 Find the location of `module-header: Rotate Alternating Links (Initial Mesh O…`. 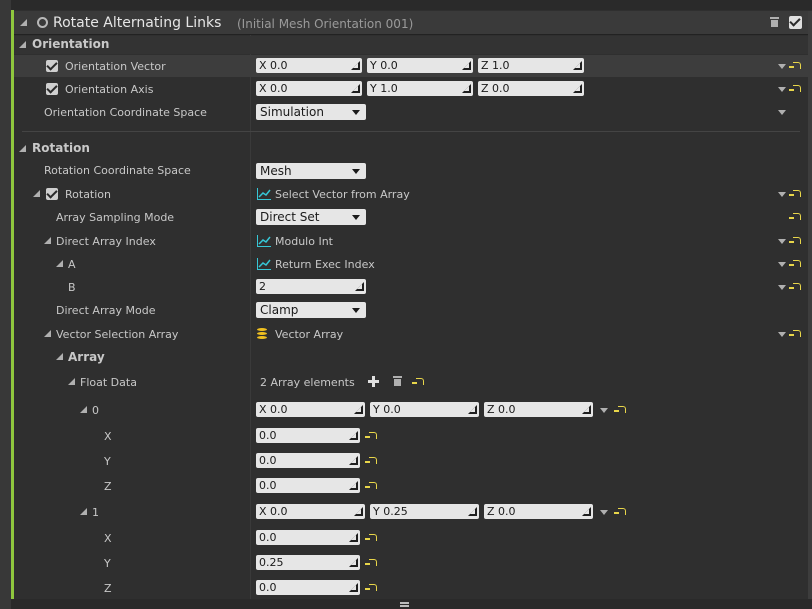

module-header: Rotate Alternating Links (Initial Mesh O… is located at coordinates (411, 23).